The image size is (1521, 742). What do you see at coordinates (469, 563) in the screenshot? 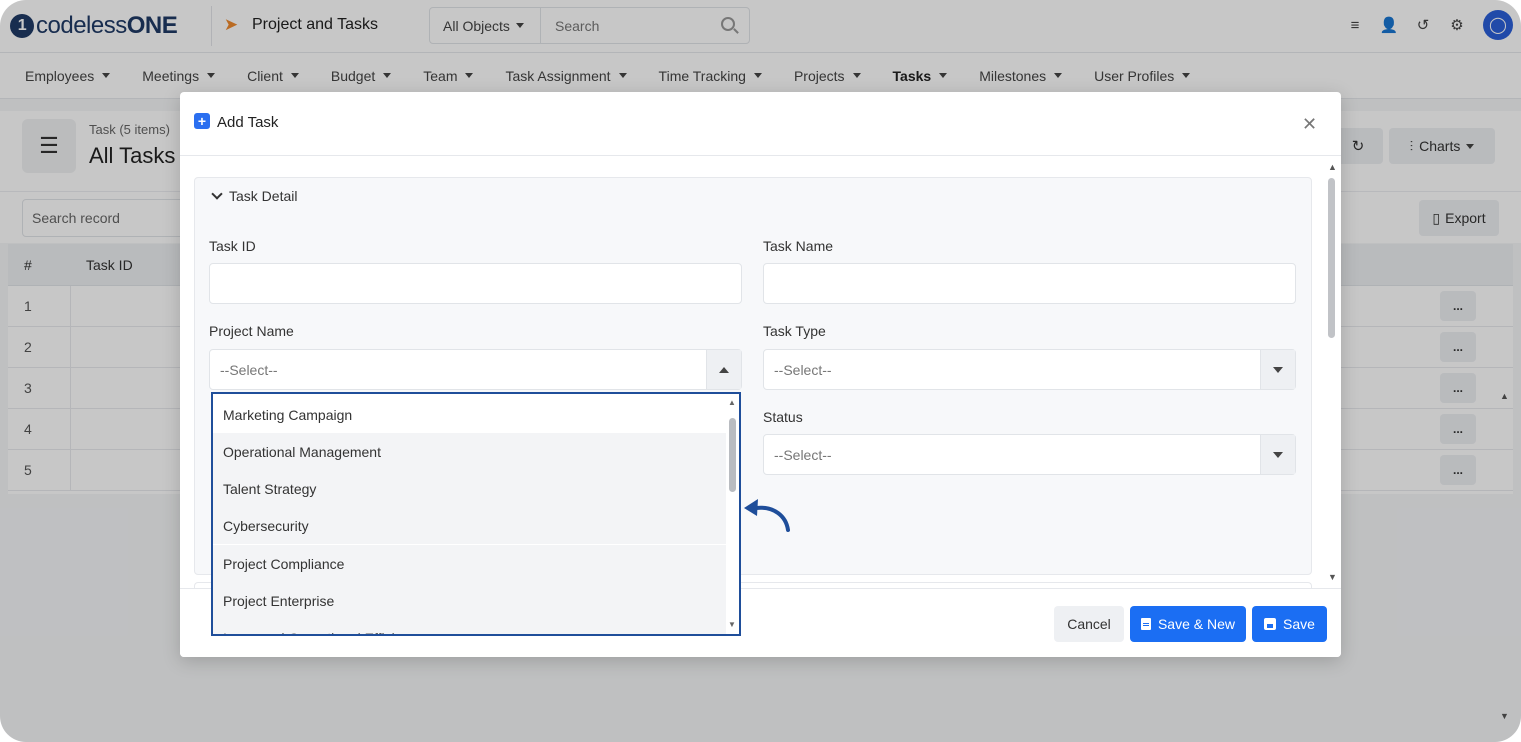
I see `dropdown-option: Project Compliance` at bounding box center [469, 563].